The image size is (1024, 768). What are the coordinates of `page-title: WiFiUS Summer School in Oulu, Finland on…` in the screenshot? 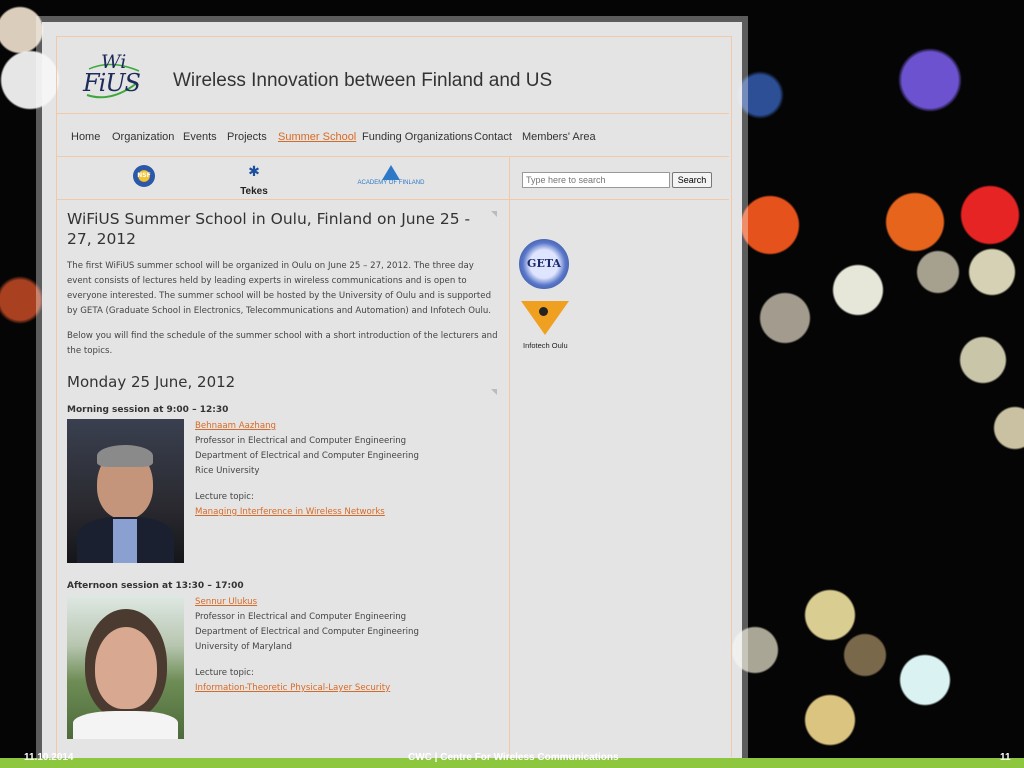 It's located at (269, 229).